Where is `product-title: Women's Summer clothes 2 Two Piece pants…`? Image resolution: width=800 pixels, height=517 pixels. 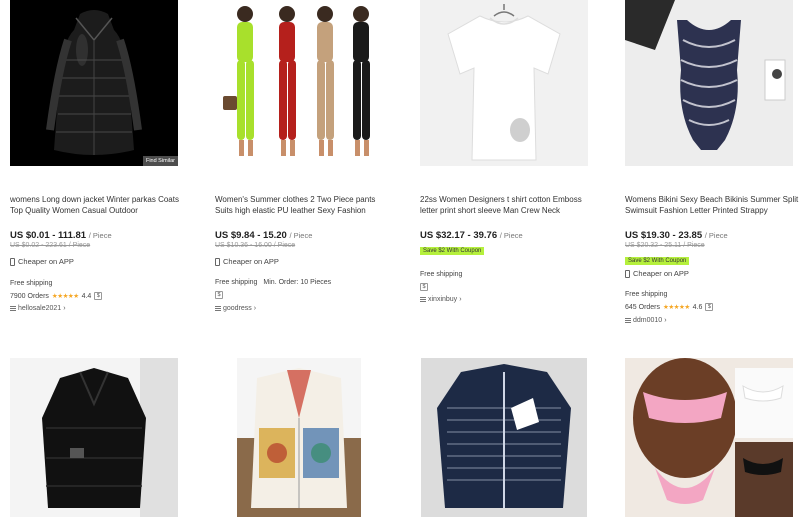 product-title: Women's Summer clothes 2 Two Piece pants… is located at coordinates (304, 206).